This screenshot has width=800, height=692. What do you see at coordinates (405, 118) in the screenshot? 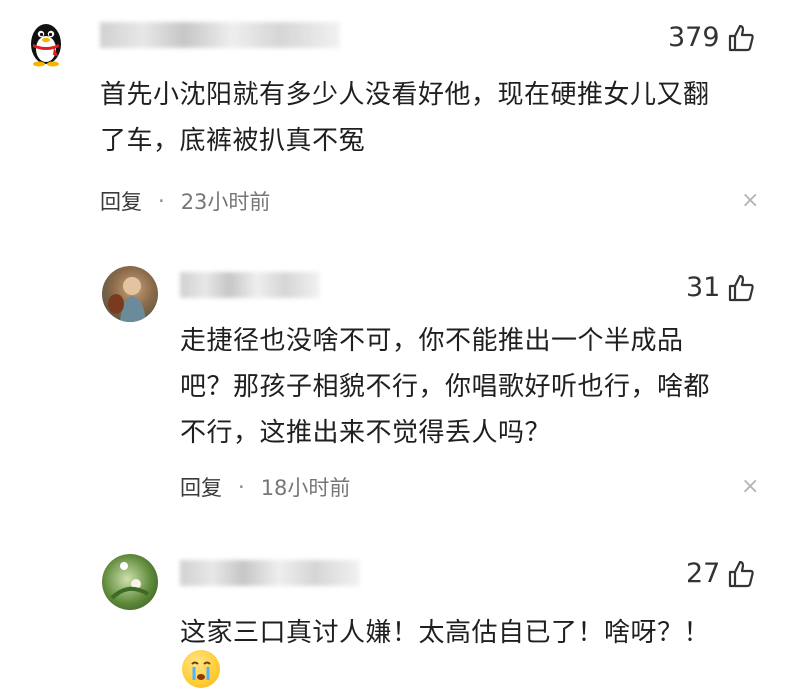
I see `comment-text: 首先小沈阳就有多少人没看好他，现在硬推女儿又翻 了车，底裤被扒真不冤` at bounding box center [405, 118].